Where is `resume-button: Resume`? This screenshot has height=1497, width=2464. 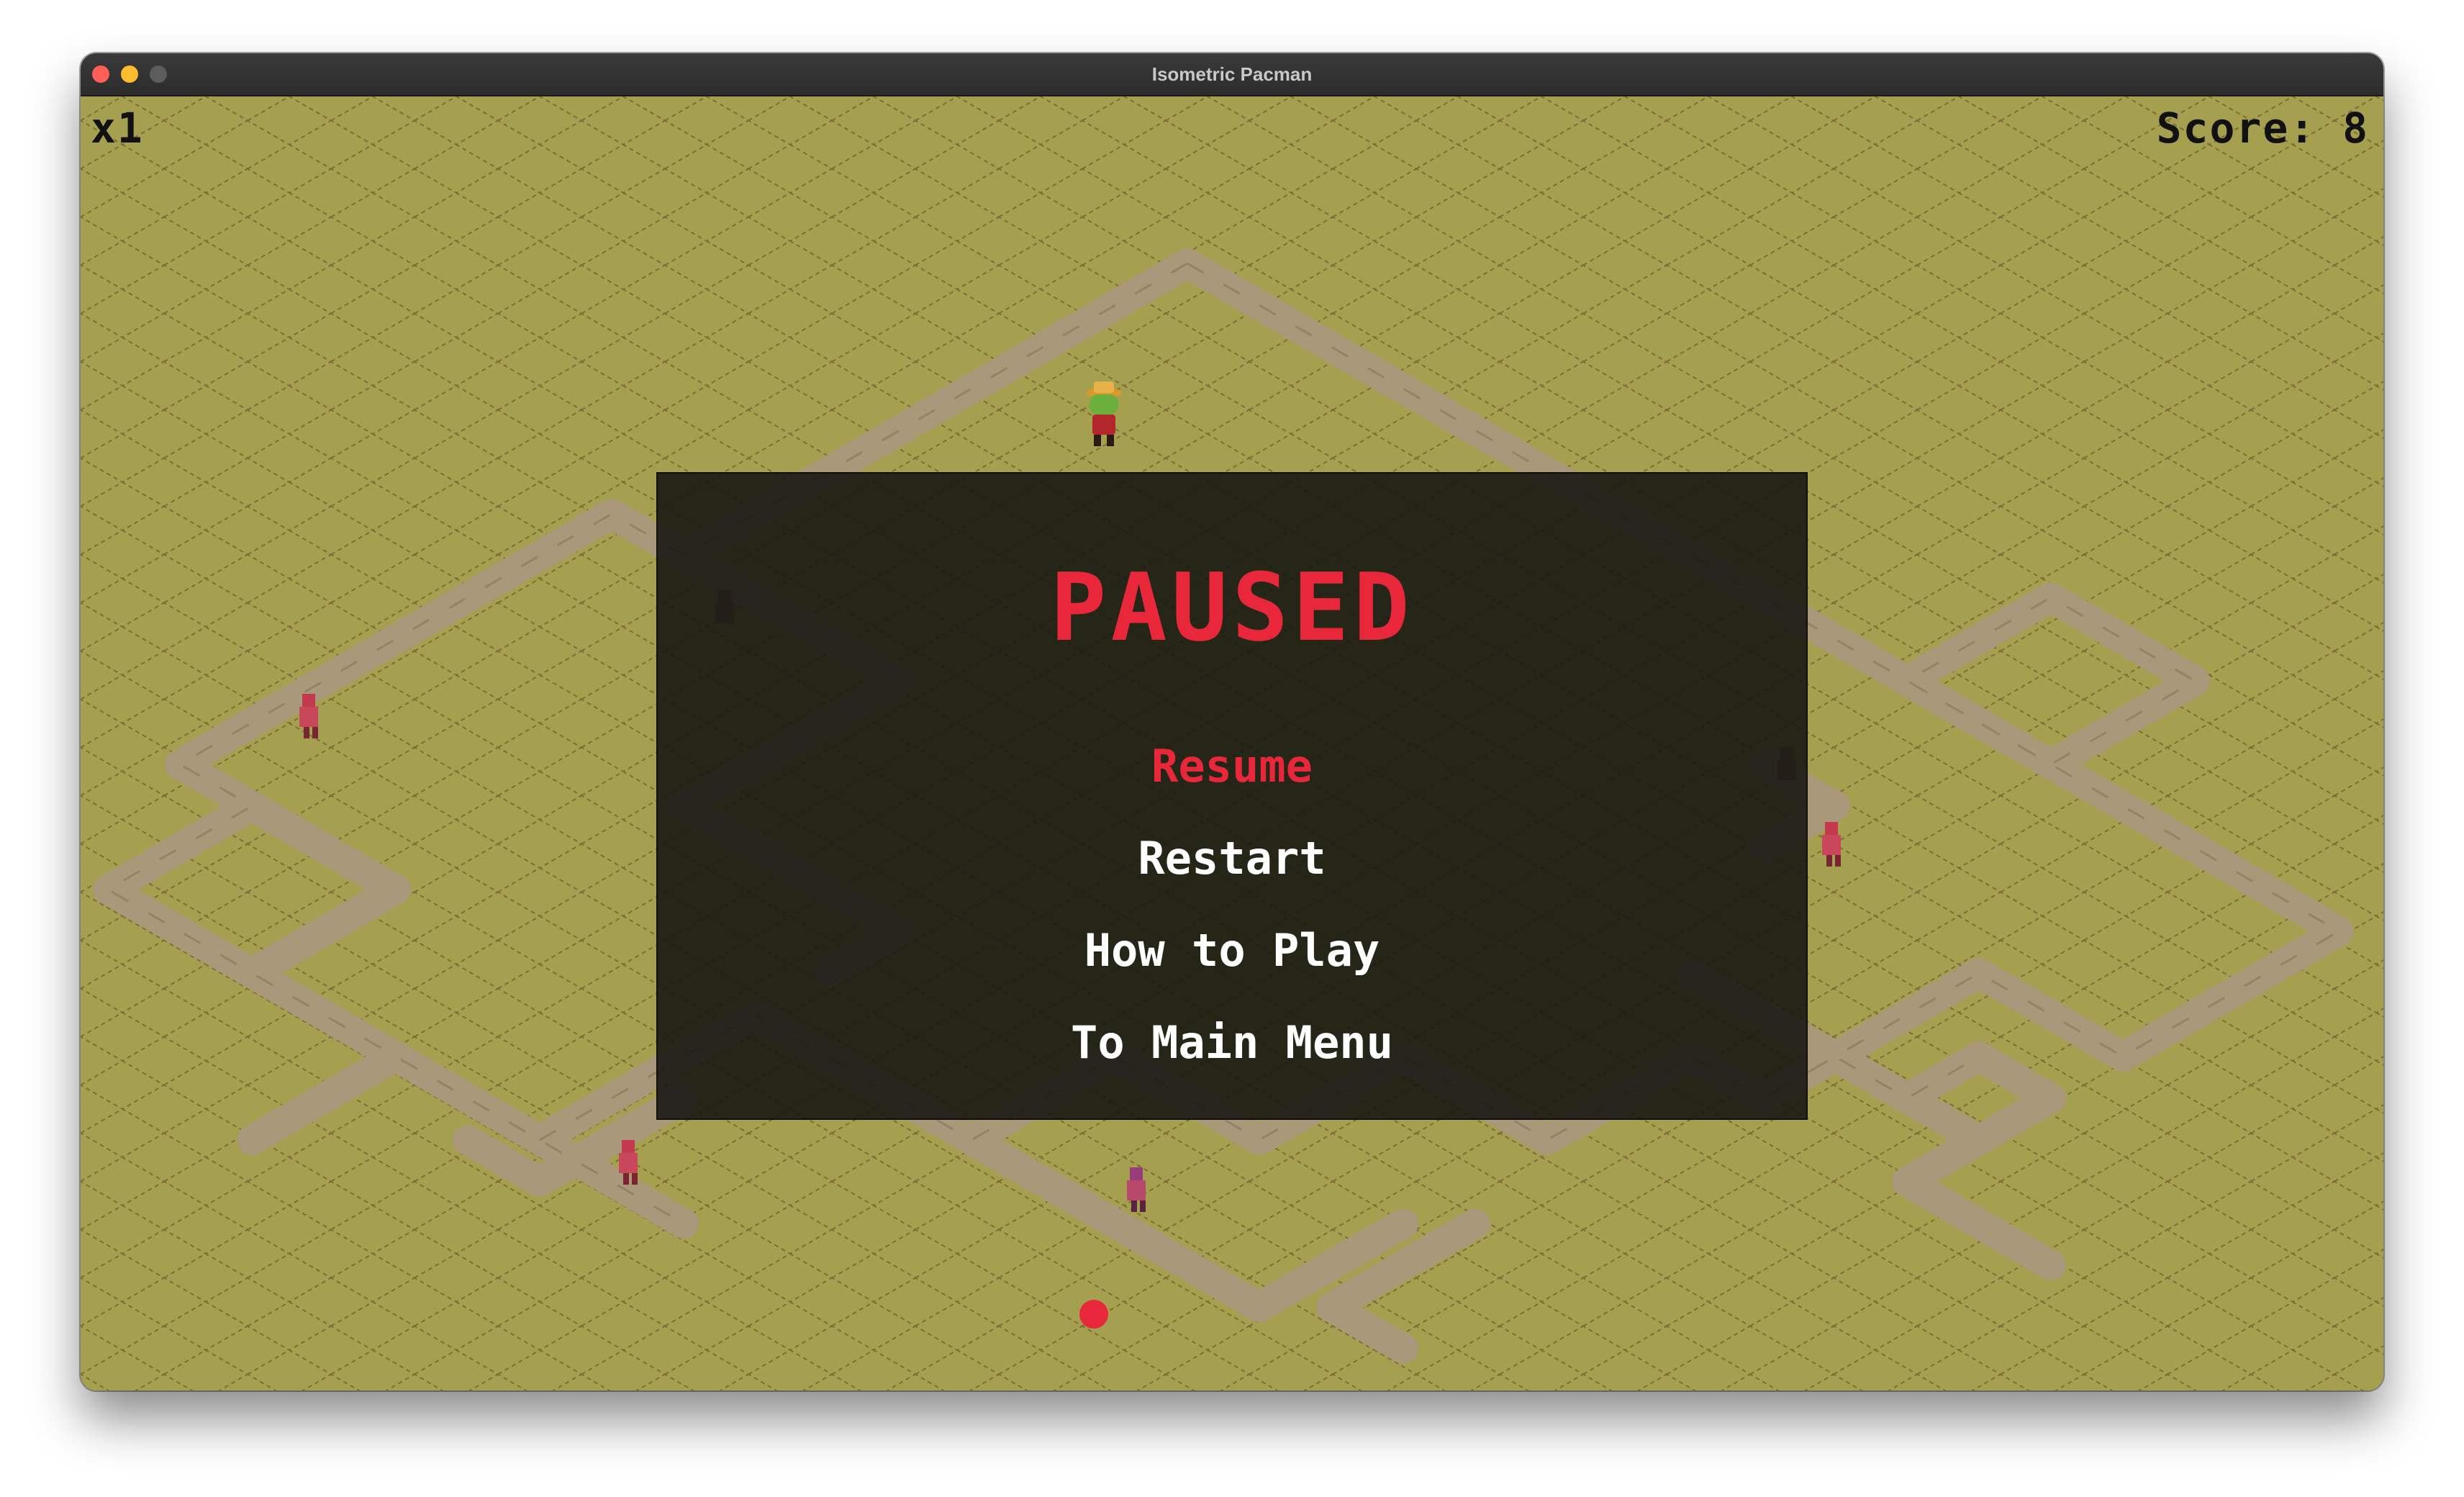 resume-button: Resume is located at coordinates (1232, 766).